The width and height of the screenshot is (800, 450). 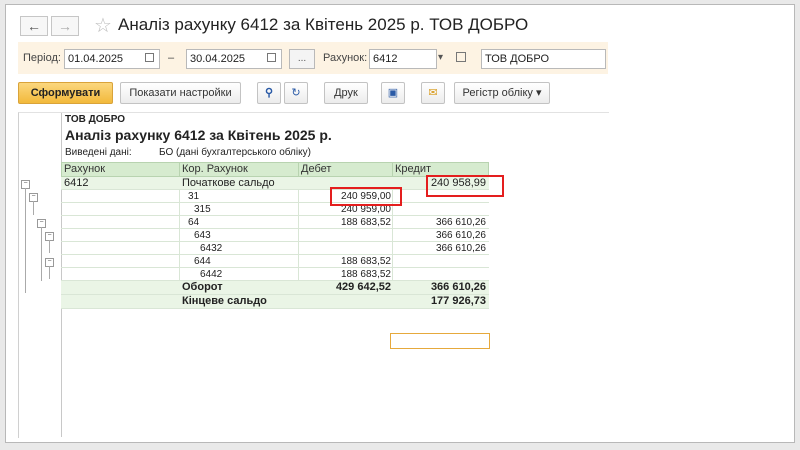 What do you see at coordinates (465, 186) in the screenshot?
I see `highlight-box-credit` at bounding box center [465, 186].